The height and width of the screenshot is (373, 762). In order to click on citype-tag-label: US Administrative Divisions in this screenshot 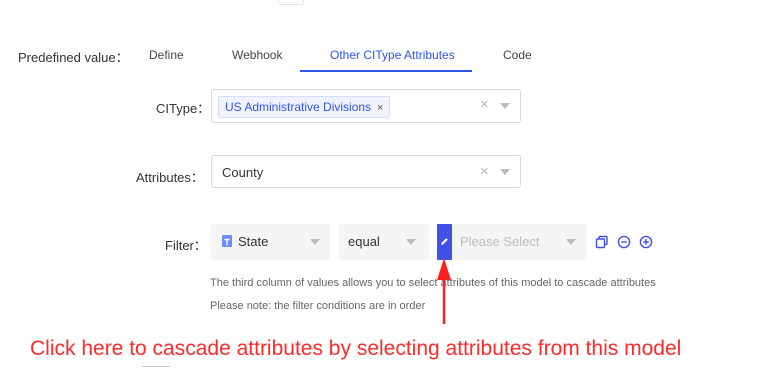, I will do `click(298, 107)`.